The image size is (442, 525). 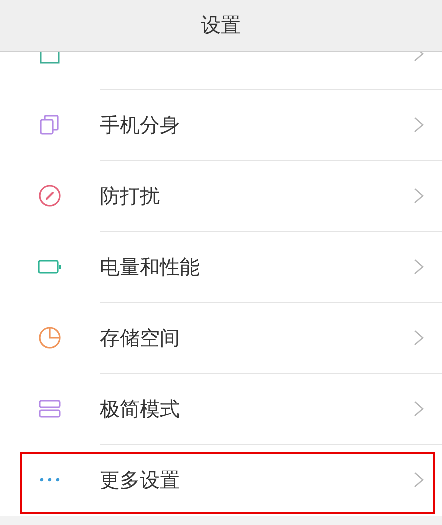 What do you see at coordinates (150, 266) in the screenshot?
I see `item-label: 电量和性能` at bounding box center [150, 266].